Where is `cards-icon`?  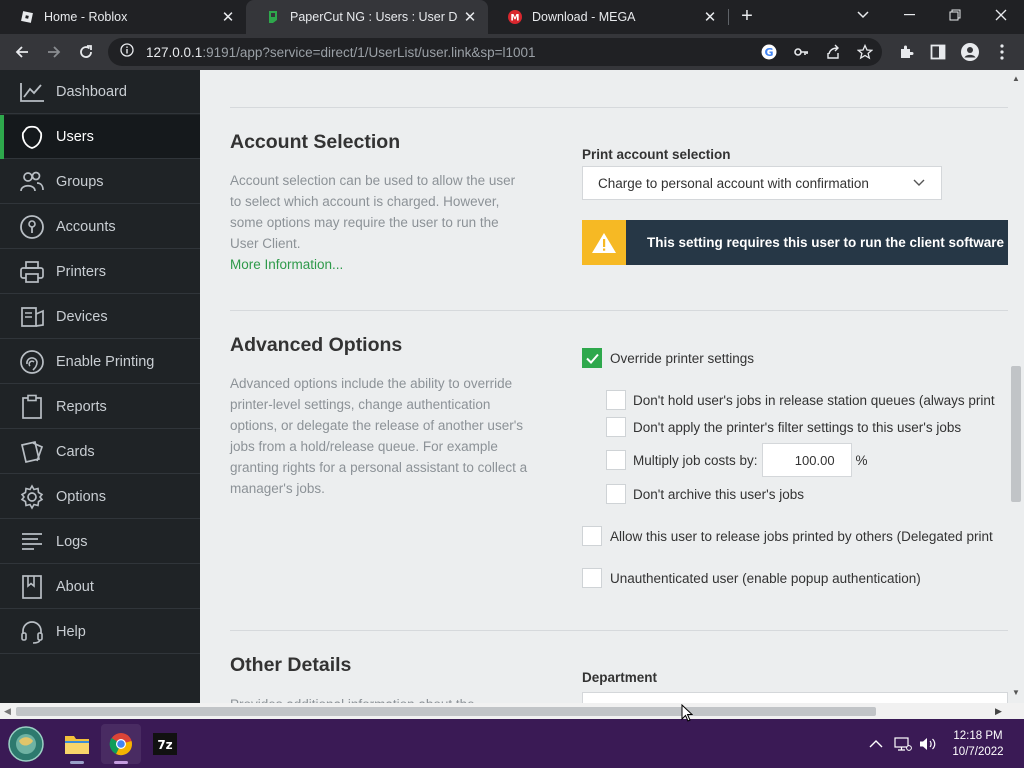
cards-icon is located at coordinates (32, 452).